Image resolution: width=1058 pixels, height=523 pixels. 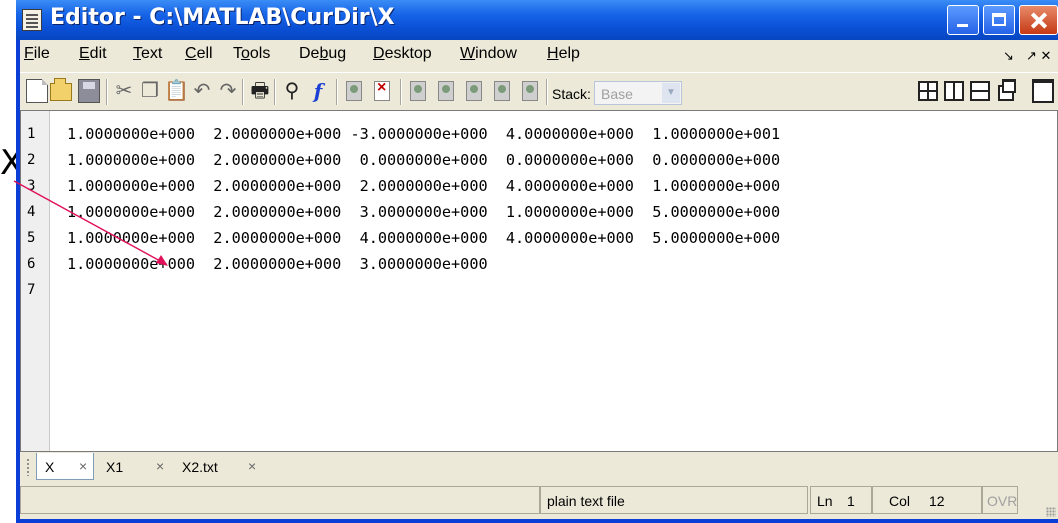 I want to click on columns-icon, so click(x=954, y=91).